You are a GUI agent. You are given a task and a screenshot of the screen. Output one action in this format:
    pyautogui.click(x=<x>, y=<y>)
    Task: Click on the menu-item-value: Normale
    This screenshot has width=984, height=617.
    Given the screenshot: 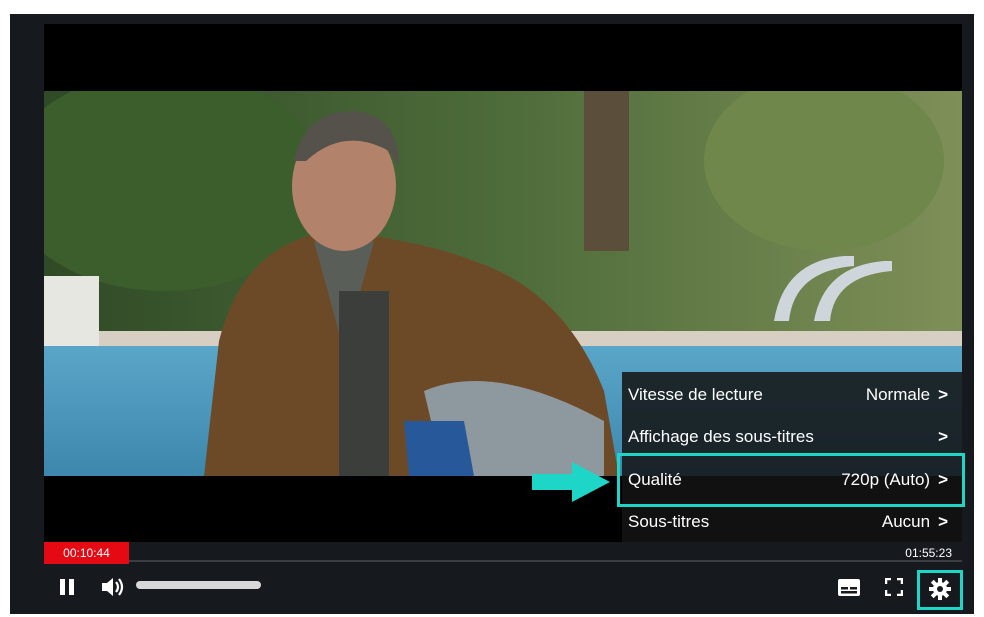 What is the action you would take?
    pyautogui.click(x=898, y=394)
    